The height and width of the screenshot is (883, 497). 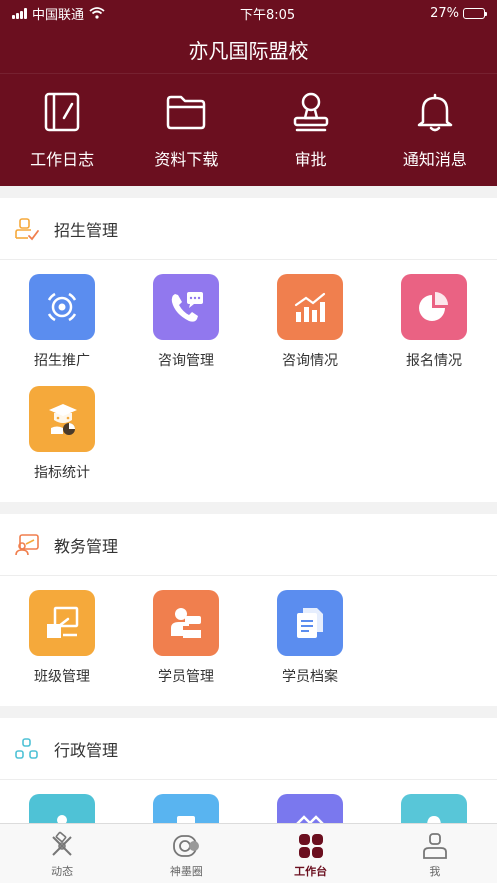 I want to click on wifi-icon, so click(x=97, y=13).